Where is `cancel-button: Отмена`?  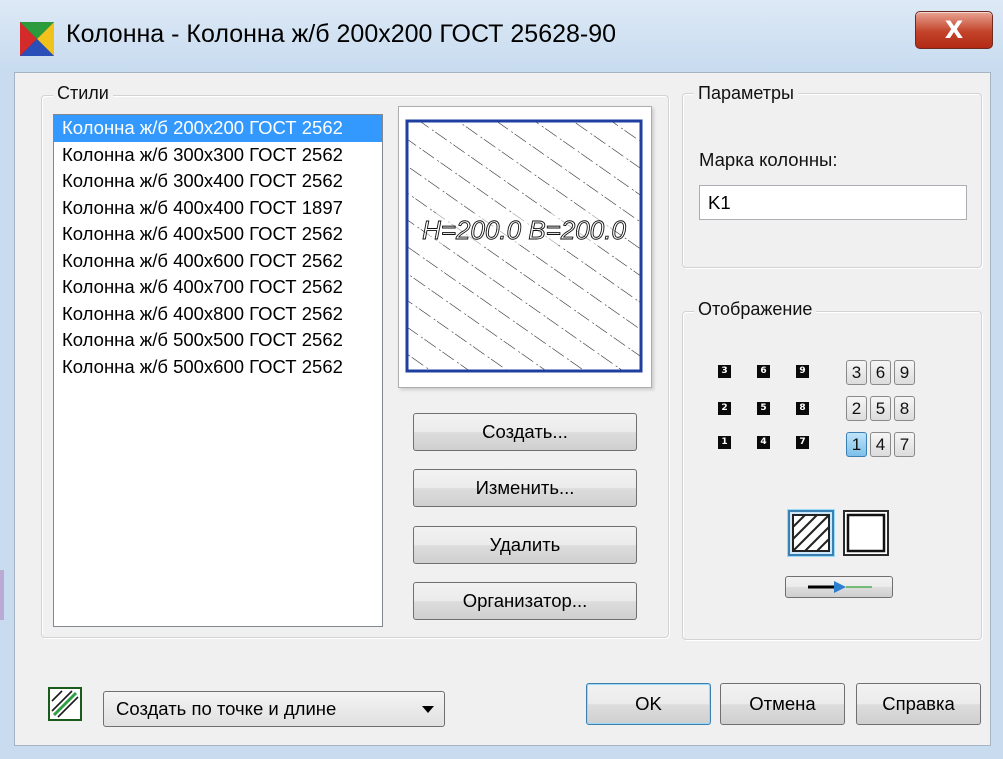 cancel-button: Отмена is located at coordinates (782, 704).